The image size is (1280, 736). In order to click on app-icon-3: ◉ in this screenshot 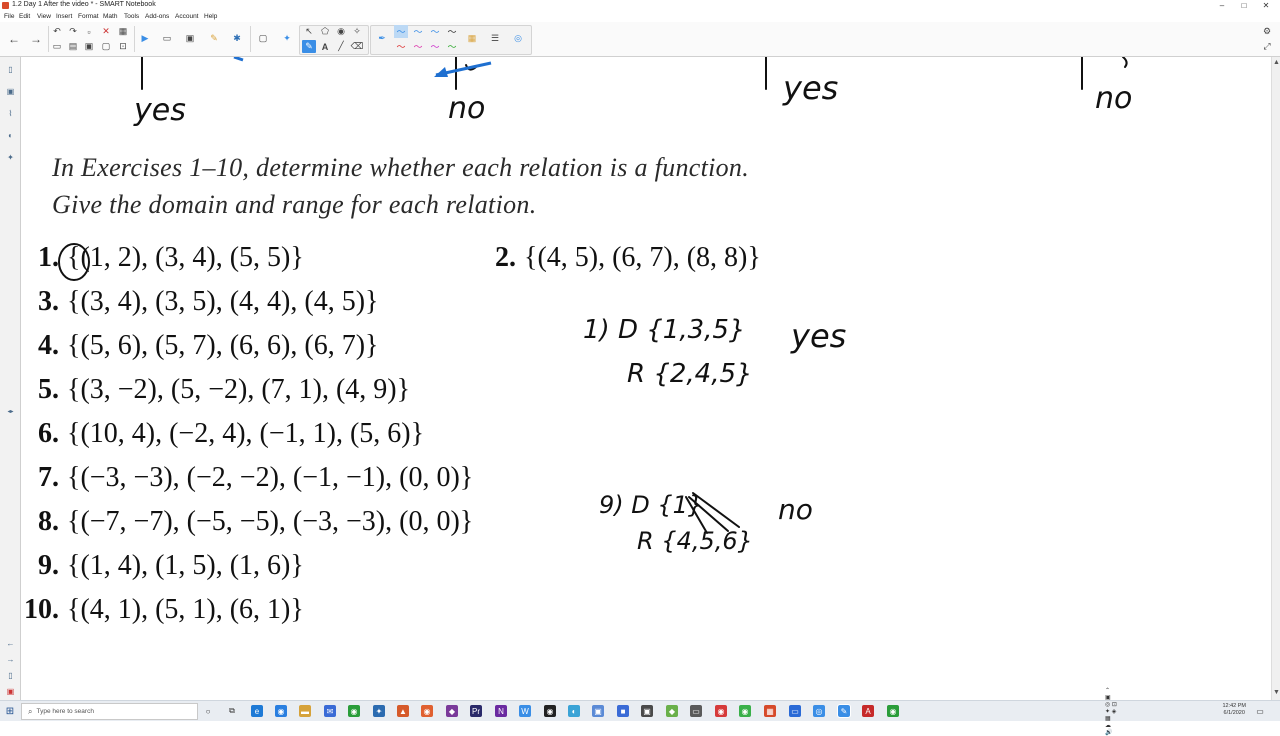, I will do `click(427, 711)`.